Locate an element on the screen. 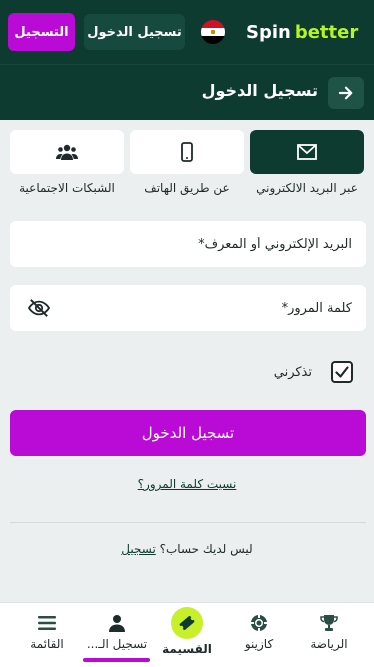  login-submit-button: تسجيل الدخول is located at coordinates (188, 433).